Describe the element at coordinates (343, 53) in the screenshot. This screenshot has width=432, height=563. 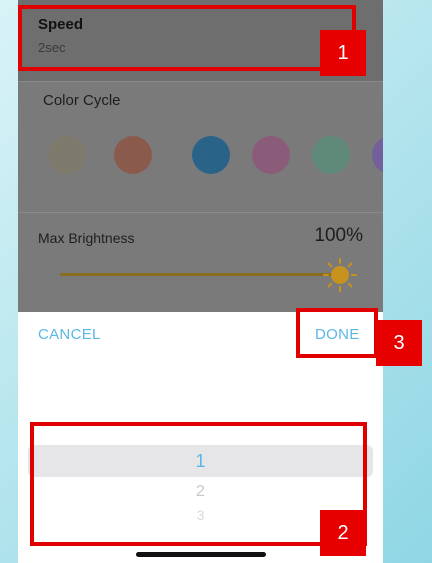
I see `annotation-badge-1: 1` at that location.